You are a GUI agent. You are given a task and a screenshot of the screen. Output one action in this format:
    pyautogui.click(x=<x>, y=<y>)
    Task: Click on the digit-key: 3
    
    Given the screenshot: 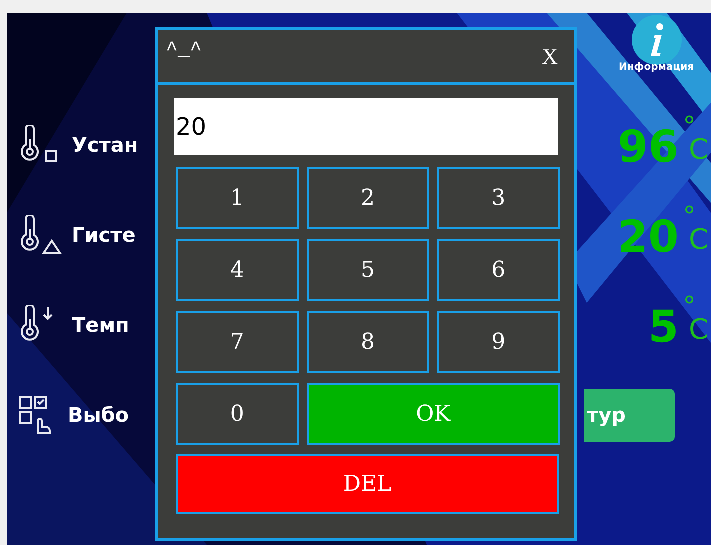 What is the action you would take?
    pyautogui.click(x=498, y=198)
    